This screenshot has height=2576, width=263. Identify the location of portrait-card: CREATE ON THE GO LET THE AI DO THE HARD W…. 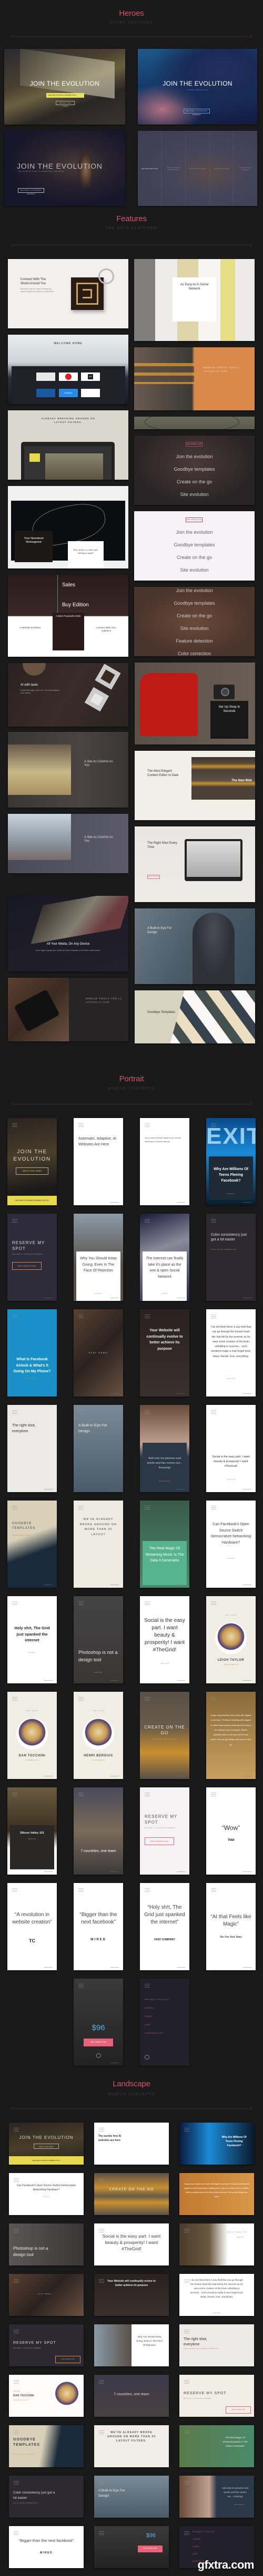
(164, 1735).